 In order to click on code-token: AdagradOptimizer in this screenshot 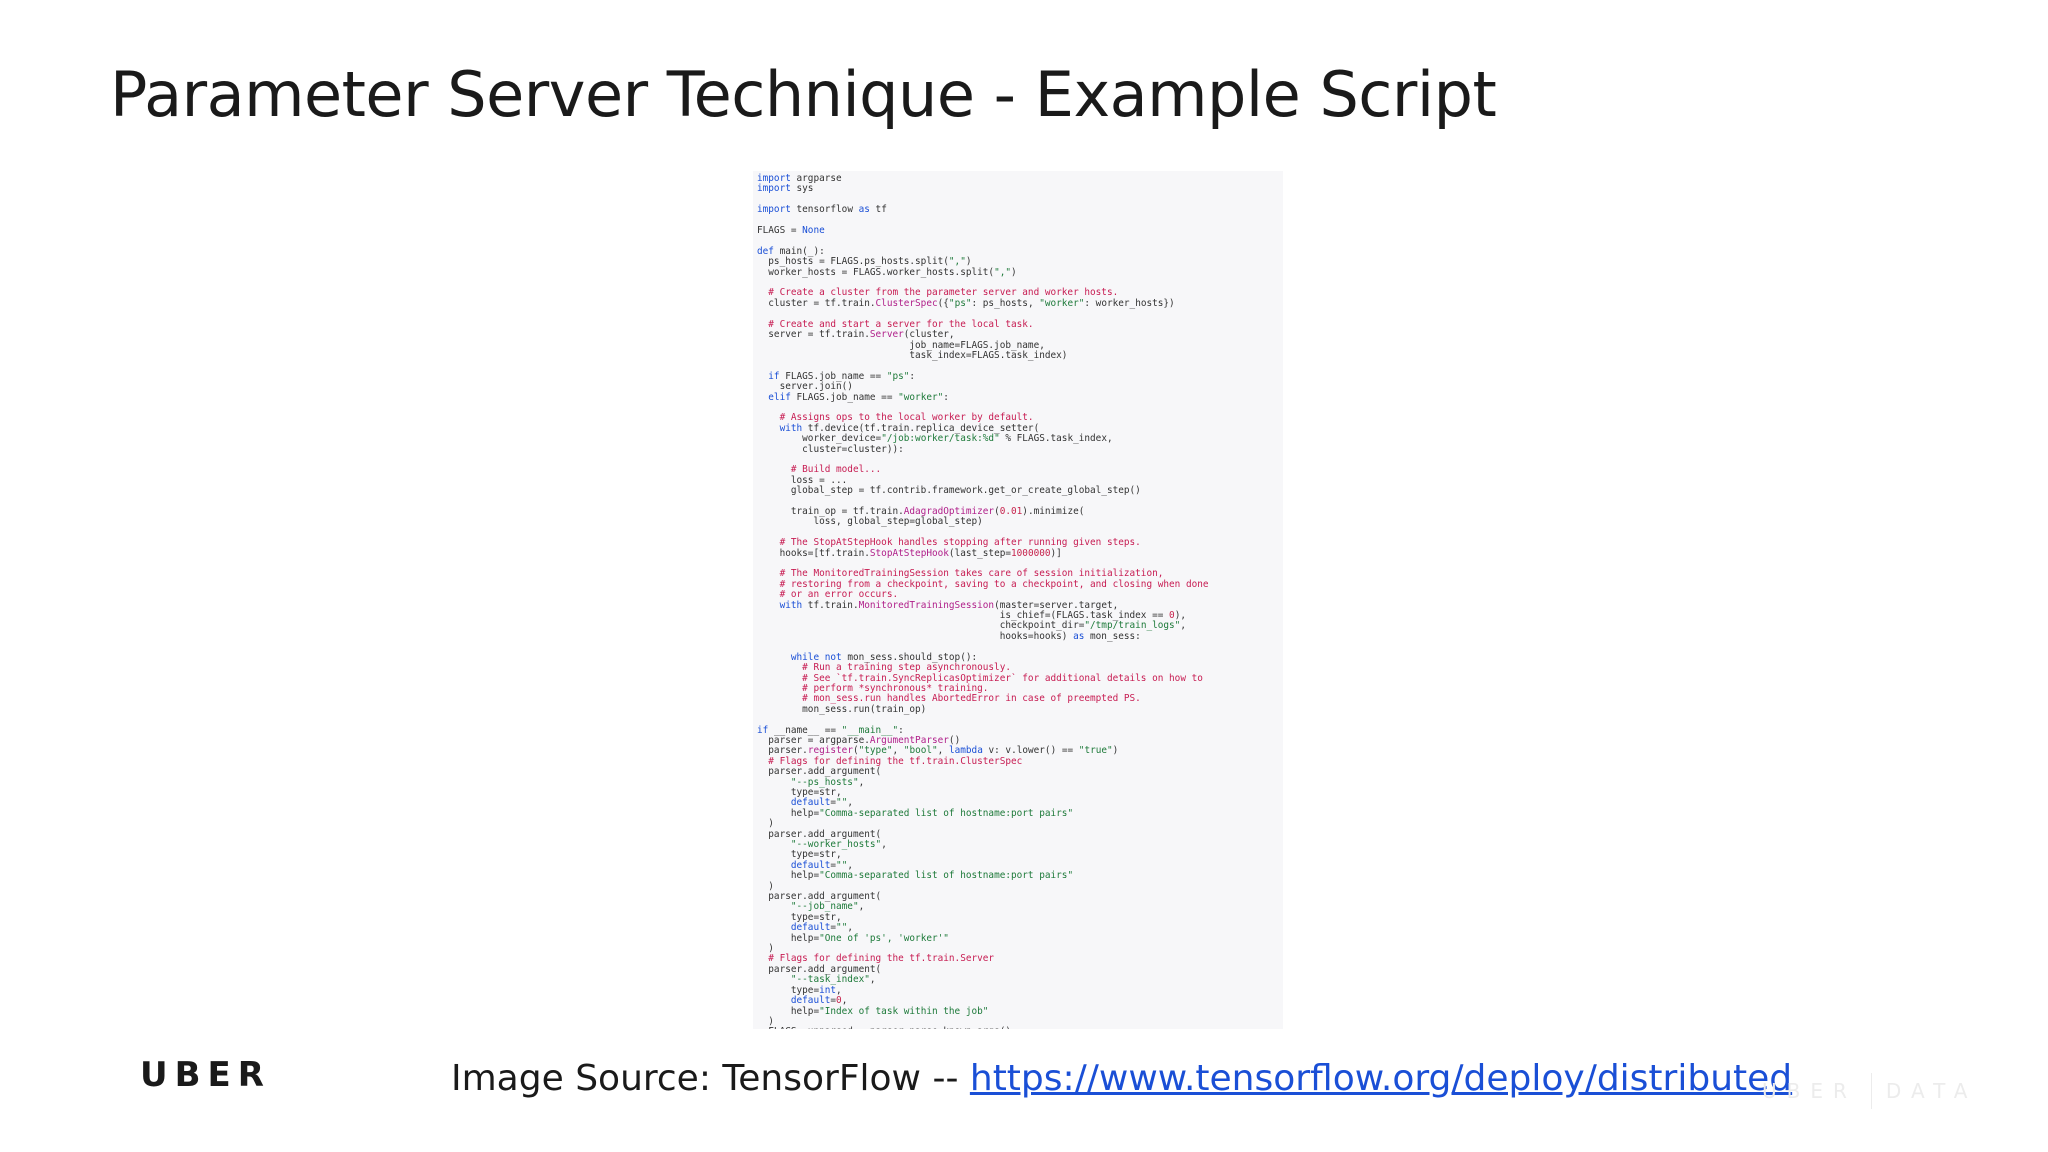, I will do `click(949, 511)`.